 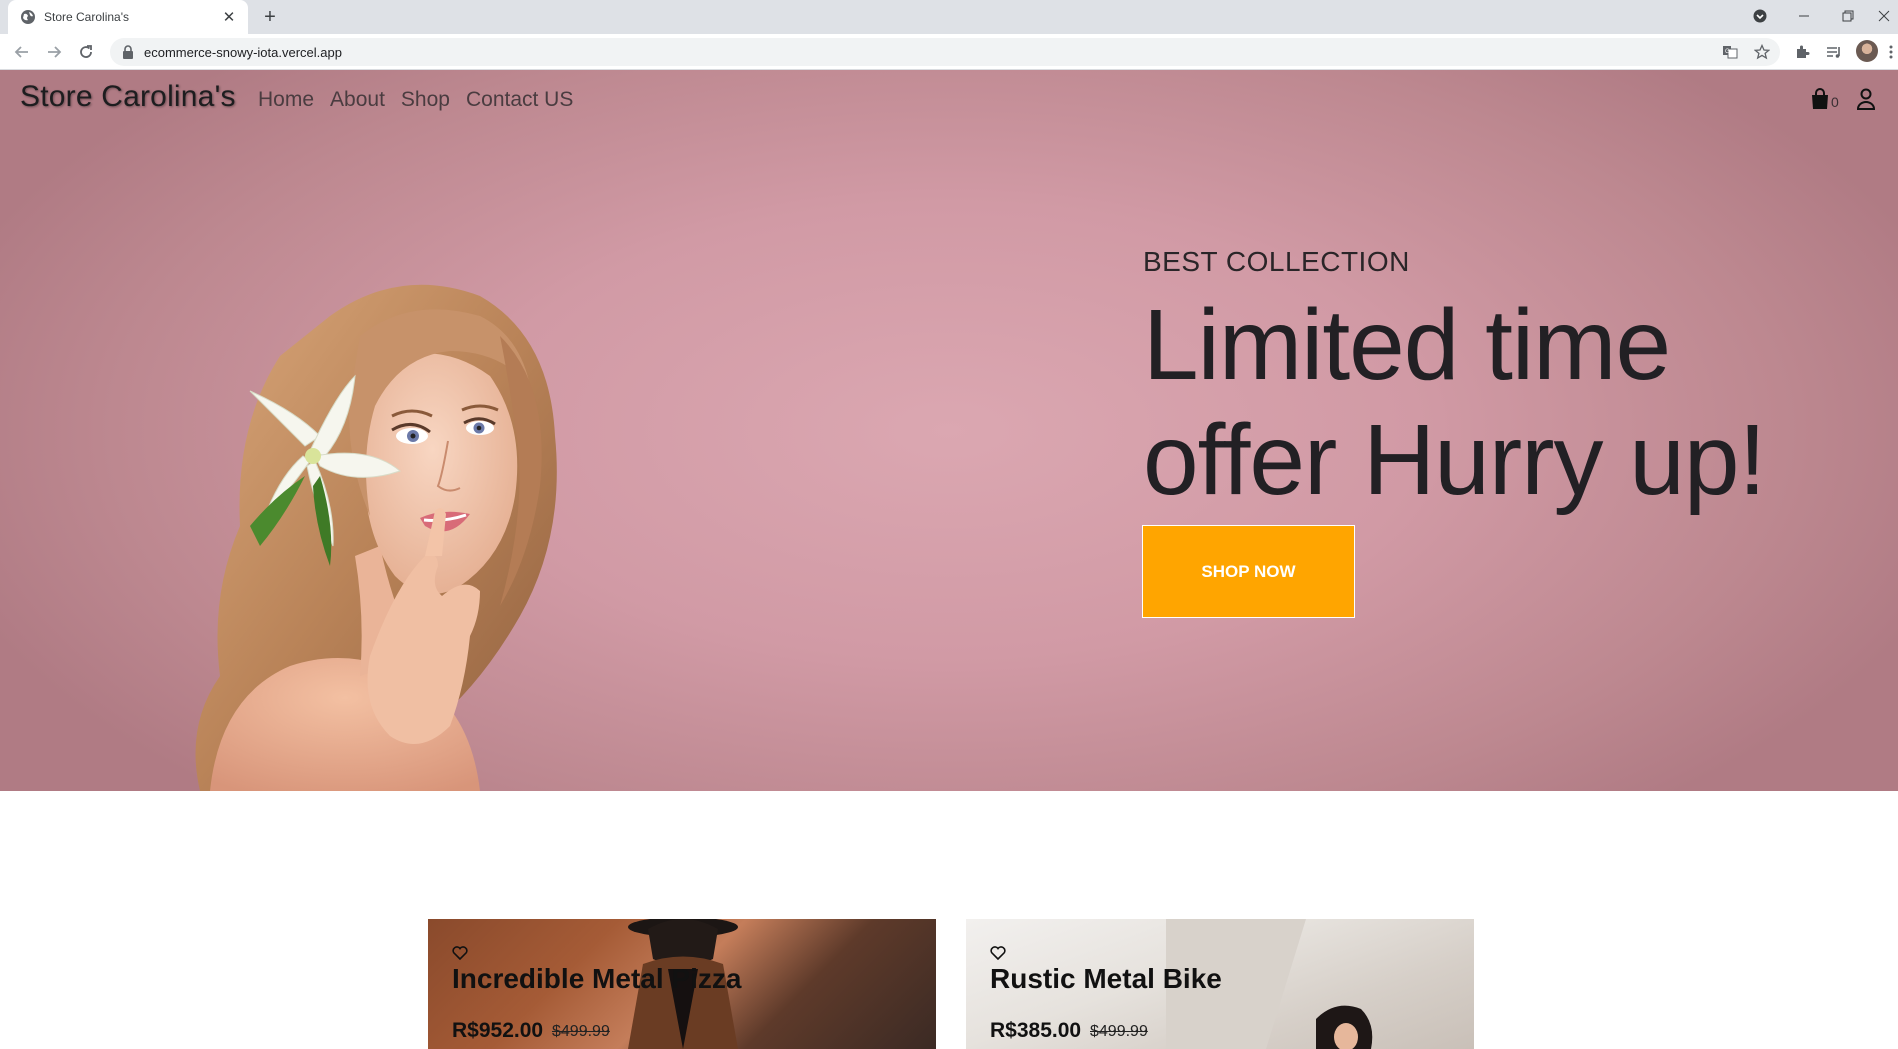 What do you see at coordinates (229, 17) in the screenshot?
I see `close-tab-icon: ✕` at bounding box center [229, 17].